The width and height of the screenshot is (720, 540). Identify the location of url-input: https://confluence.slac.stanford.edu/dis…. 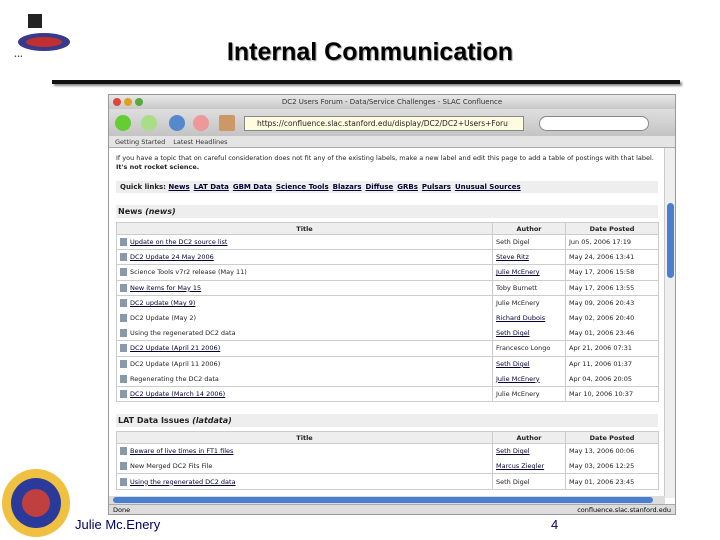
(384, 123).